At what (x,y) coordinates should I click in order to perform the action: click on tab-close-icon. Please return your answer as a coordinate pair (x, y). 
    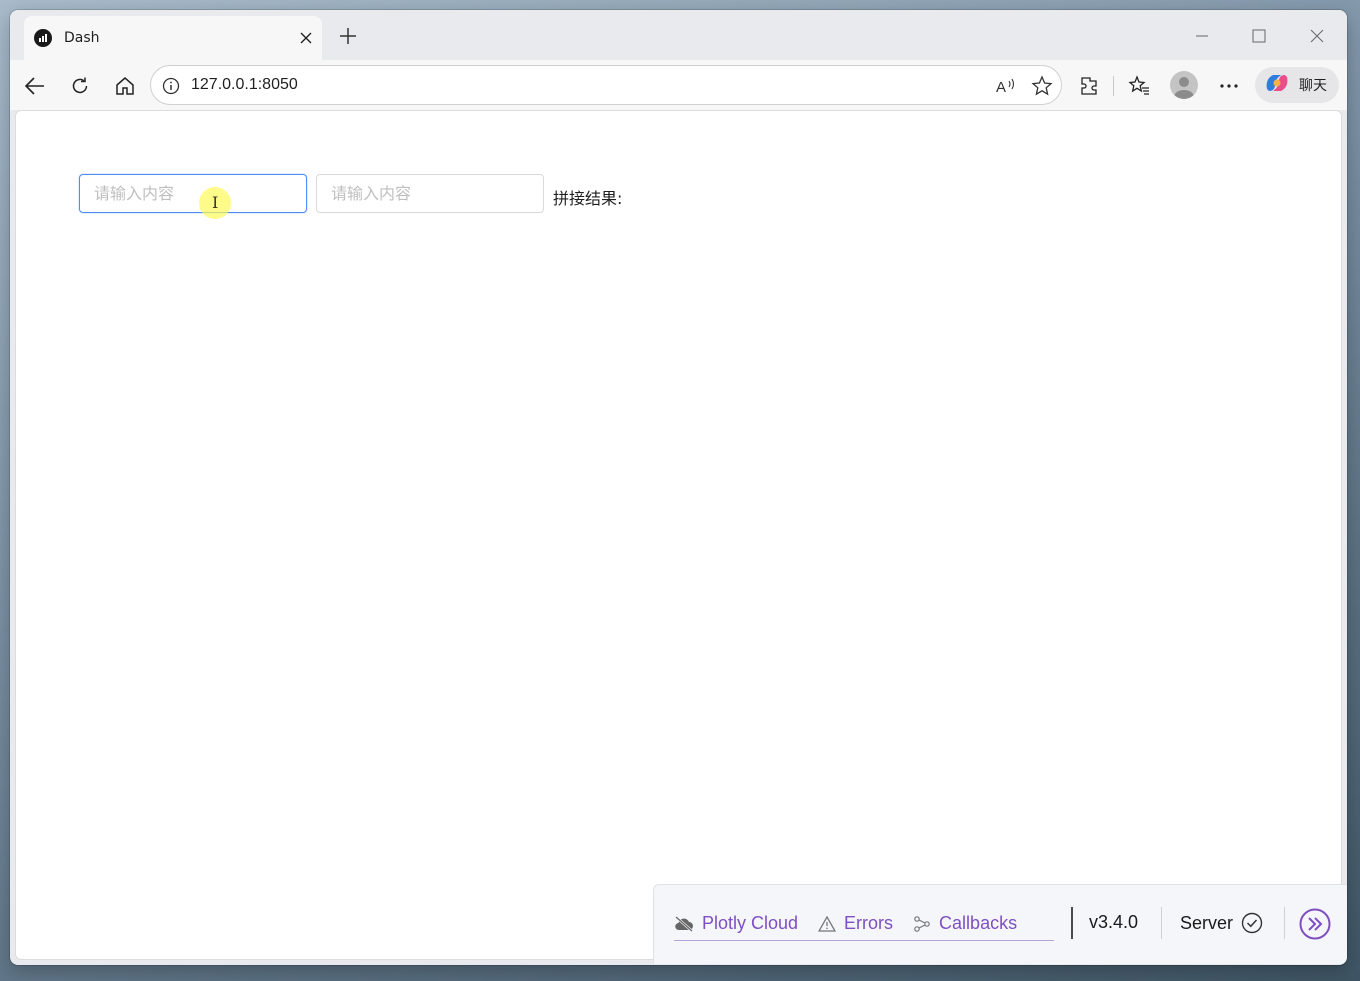
    Looking at the image, I should click on (306, 38).